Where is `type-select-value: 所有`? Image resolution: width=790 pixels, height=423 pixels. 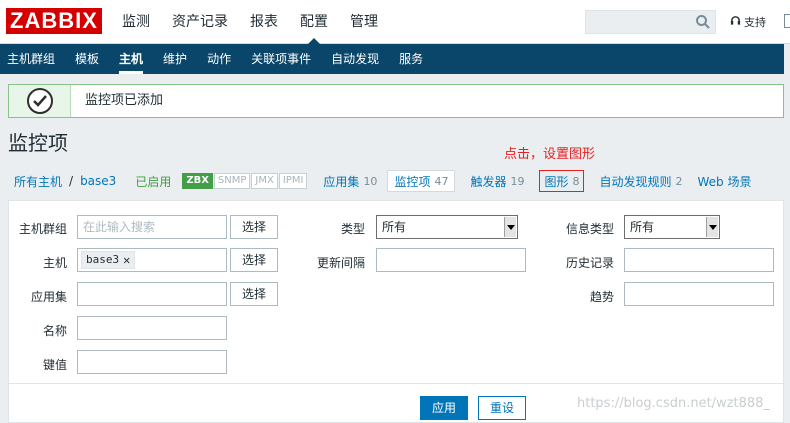 type-select-value: 所有 is located at coordinates (394, 227).